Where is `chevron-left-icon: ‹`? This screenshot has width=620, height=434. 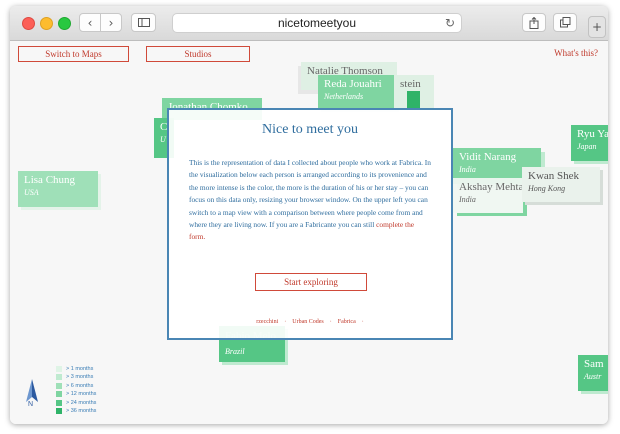 chevron-left-icon: ‹ is located at coordinates (90, 22).